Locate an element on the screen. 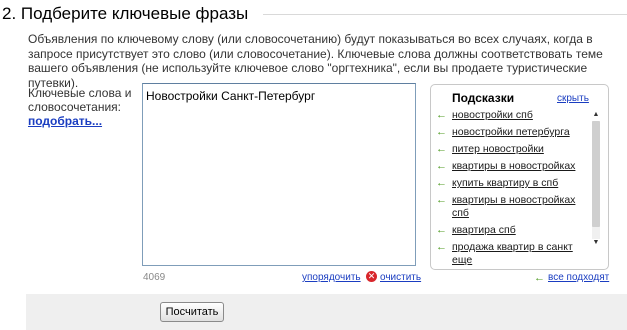 This screenshot has height=330, width=627. all-fit-link: все подходят is located at coordinates (578, 277).